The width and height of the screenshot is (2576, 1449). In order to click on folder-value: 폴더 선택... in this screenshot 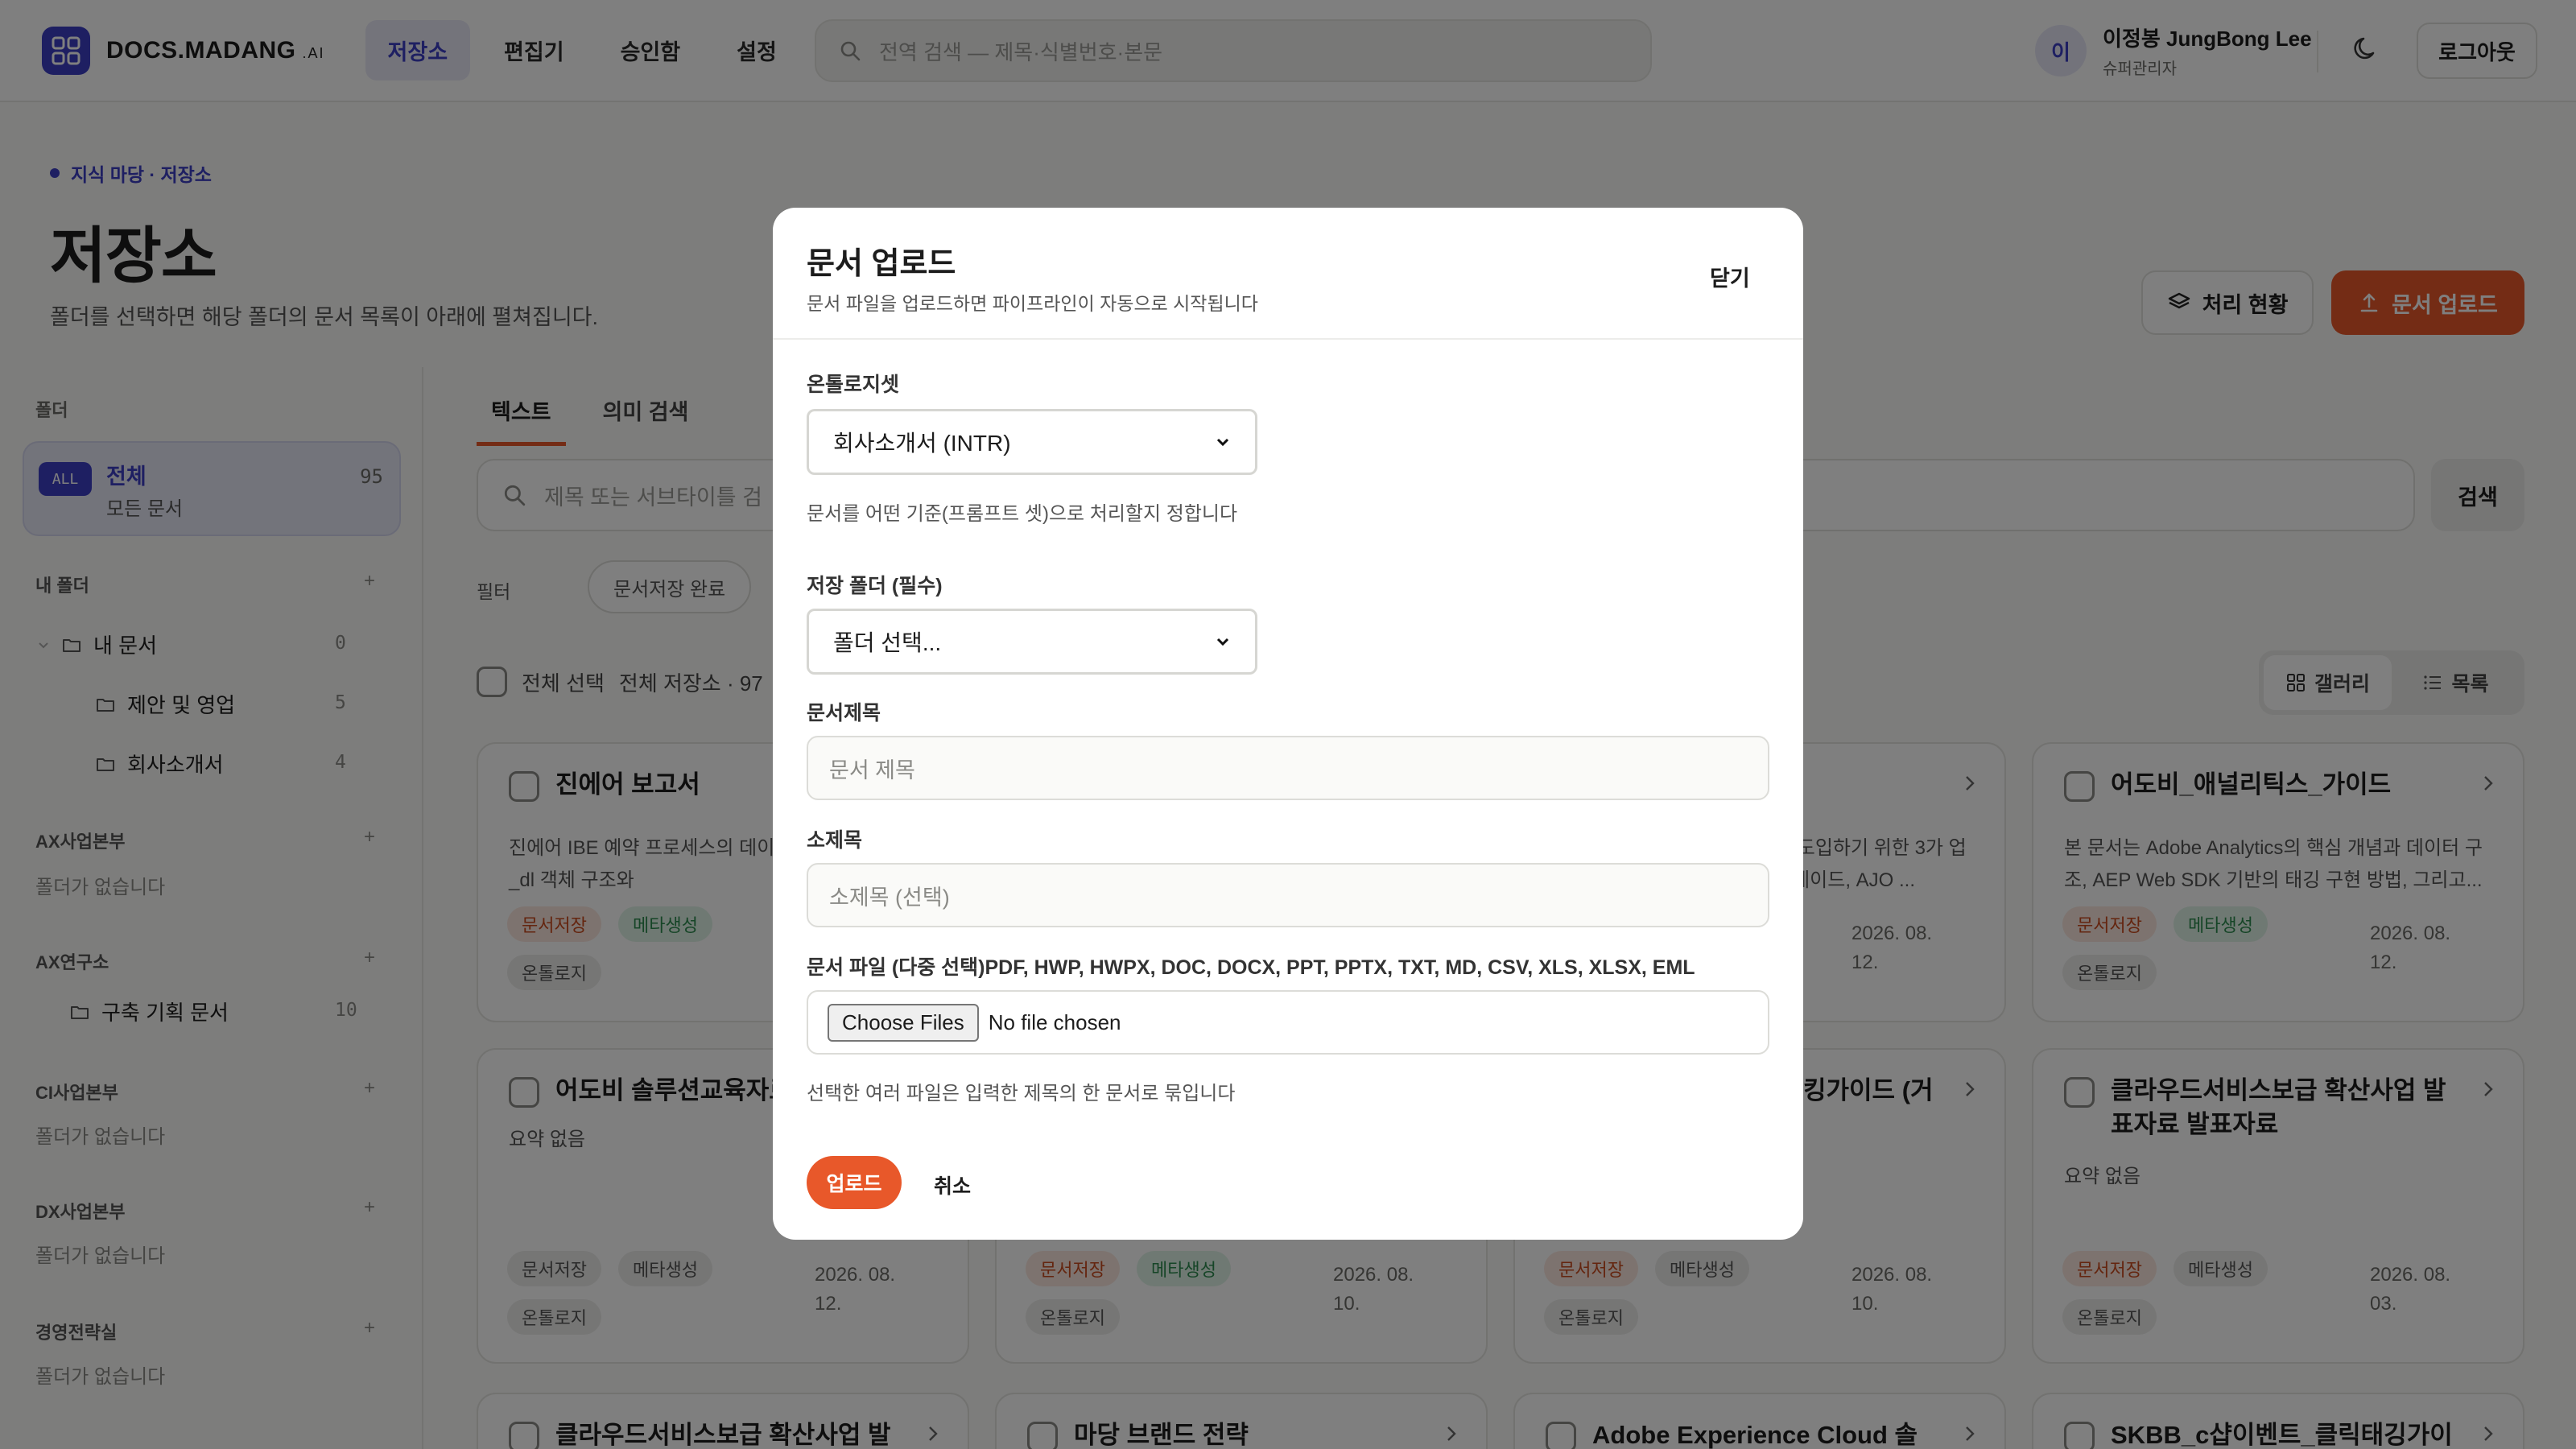, I will do `click(887, 642)`.